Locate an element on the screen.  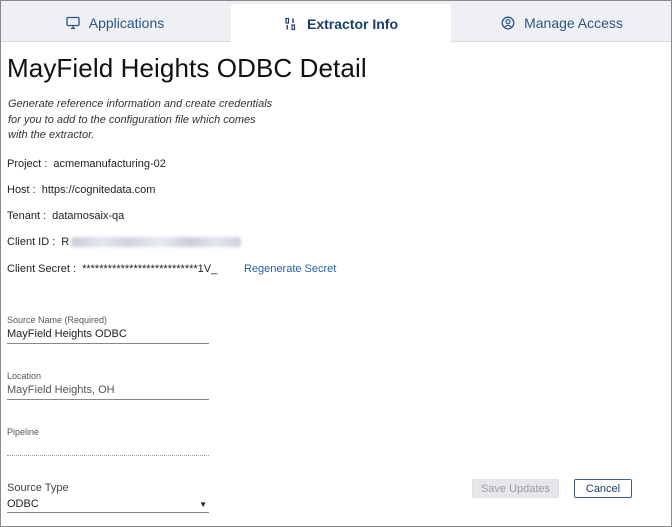
tab-manage-access: Manage Access is located at coordinates (562, 23).